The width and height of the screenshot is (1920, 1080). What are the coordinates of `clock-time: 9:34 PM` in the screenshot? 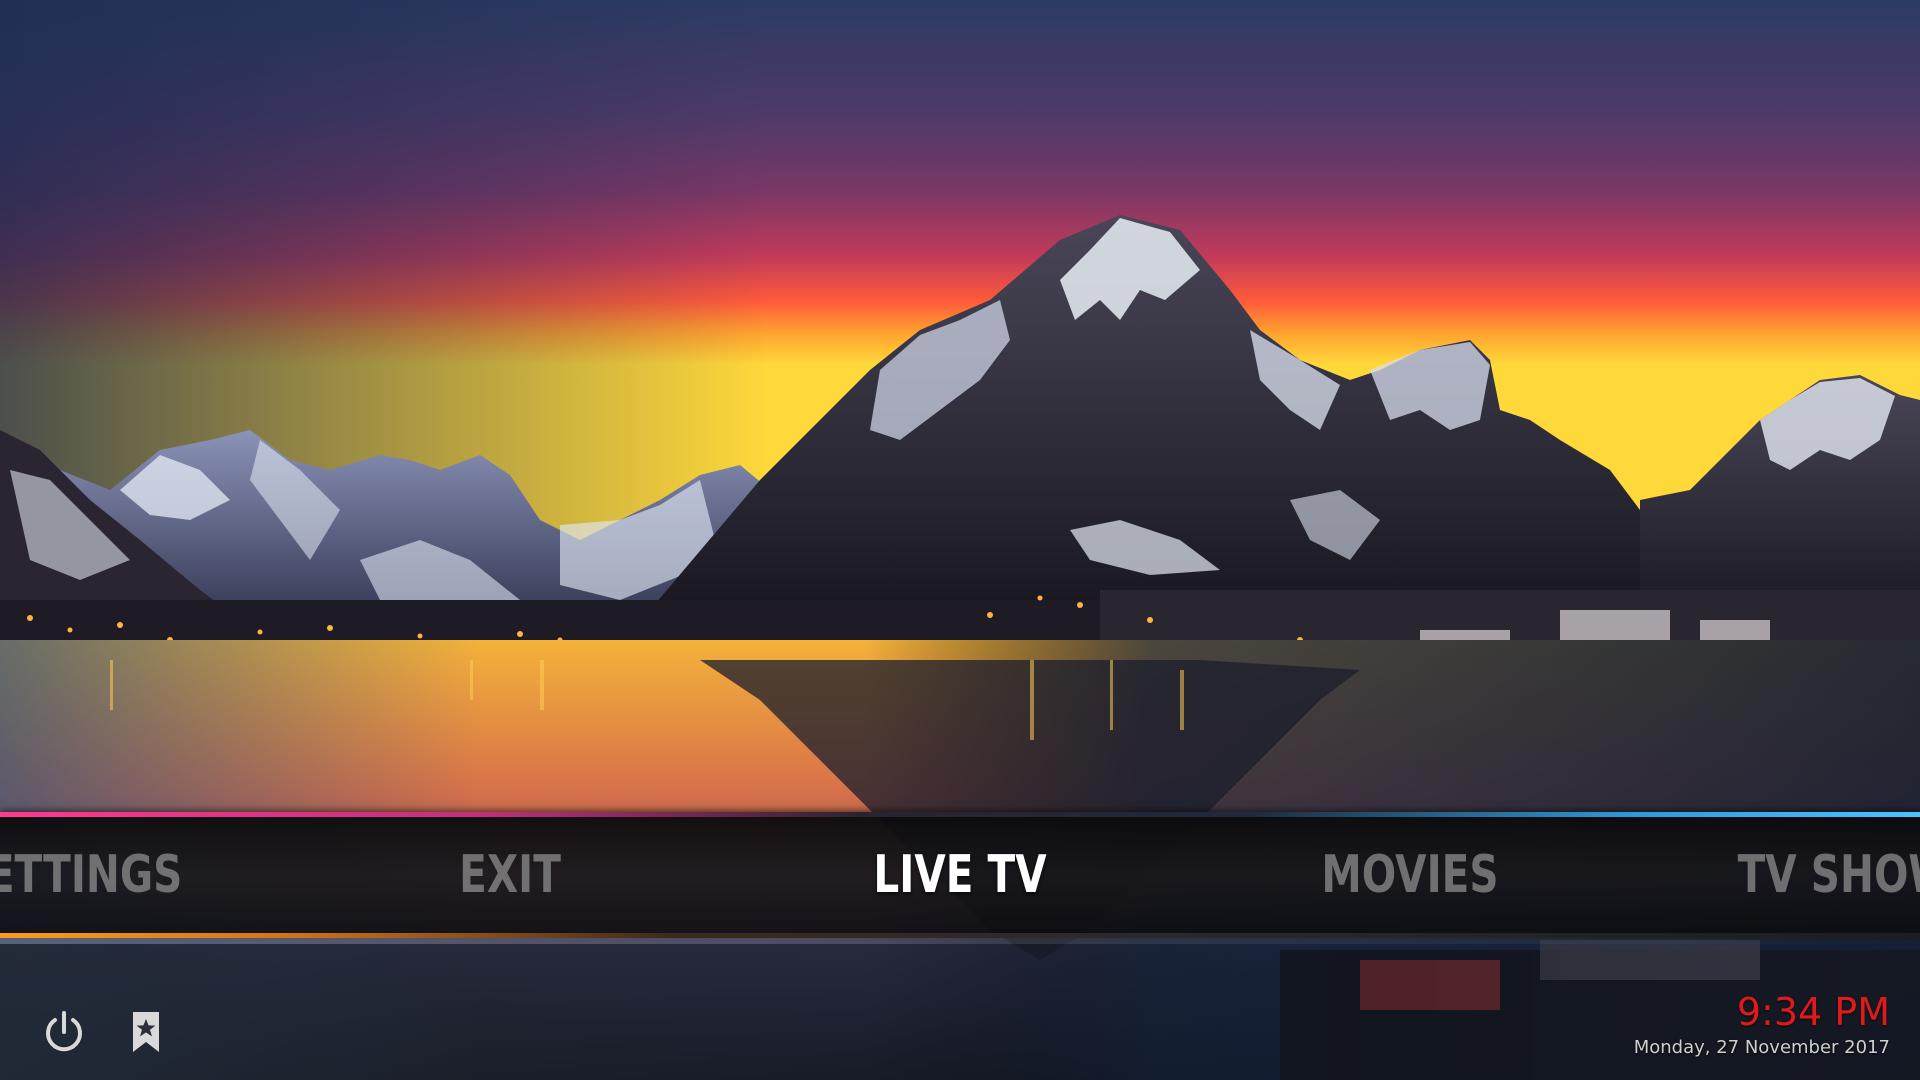 It's located at (1813, 1012).